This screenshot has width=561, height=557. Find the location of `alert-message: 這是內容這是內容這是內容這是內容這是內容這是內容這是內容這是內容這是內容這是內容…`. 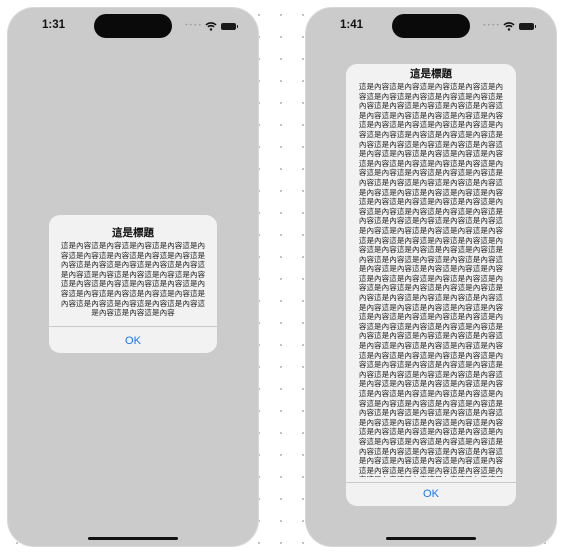

alert-message: 這是內容這是內容這是內容這是內容這是內容這是內容這是內容這是內容這是內容這是內容… is located at coordinates (133, 278).